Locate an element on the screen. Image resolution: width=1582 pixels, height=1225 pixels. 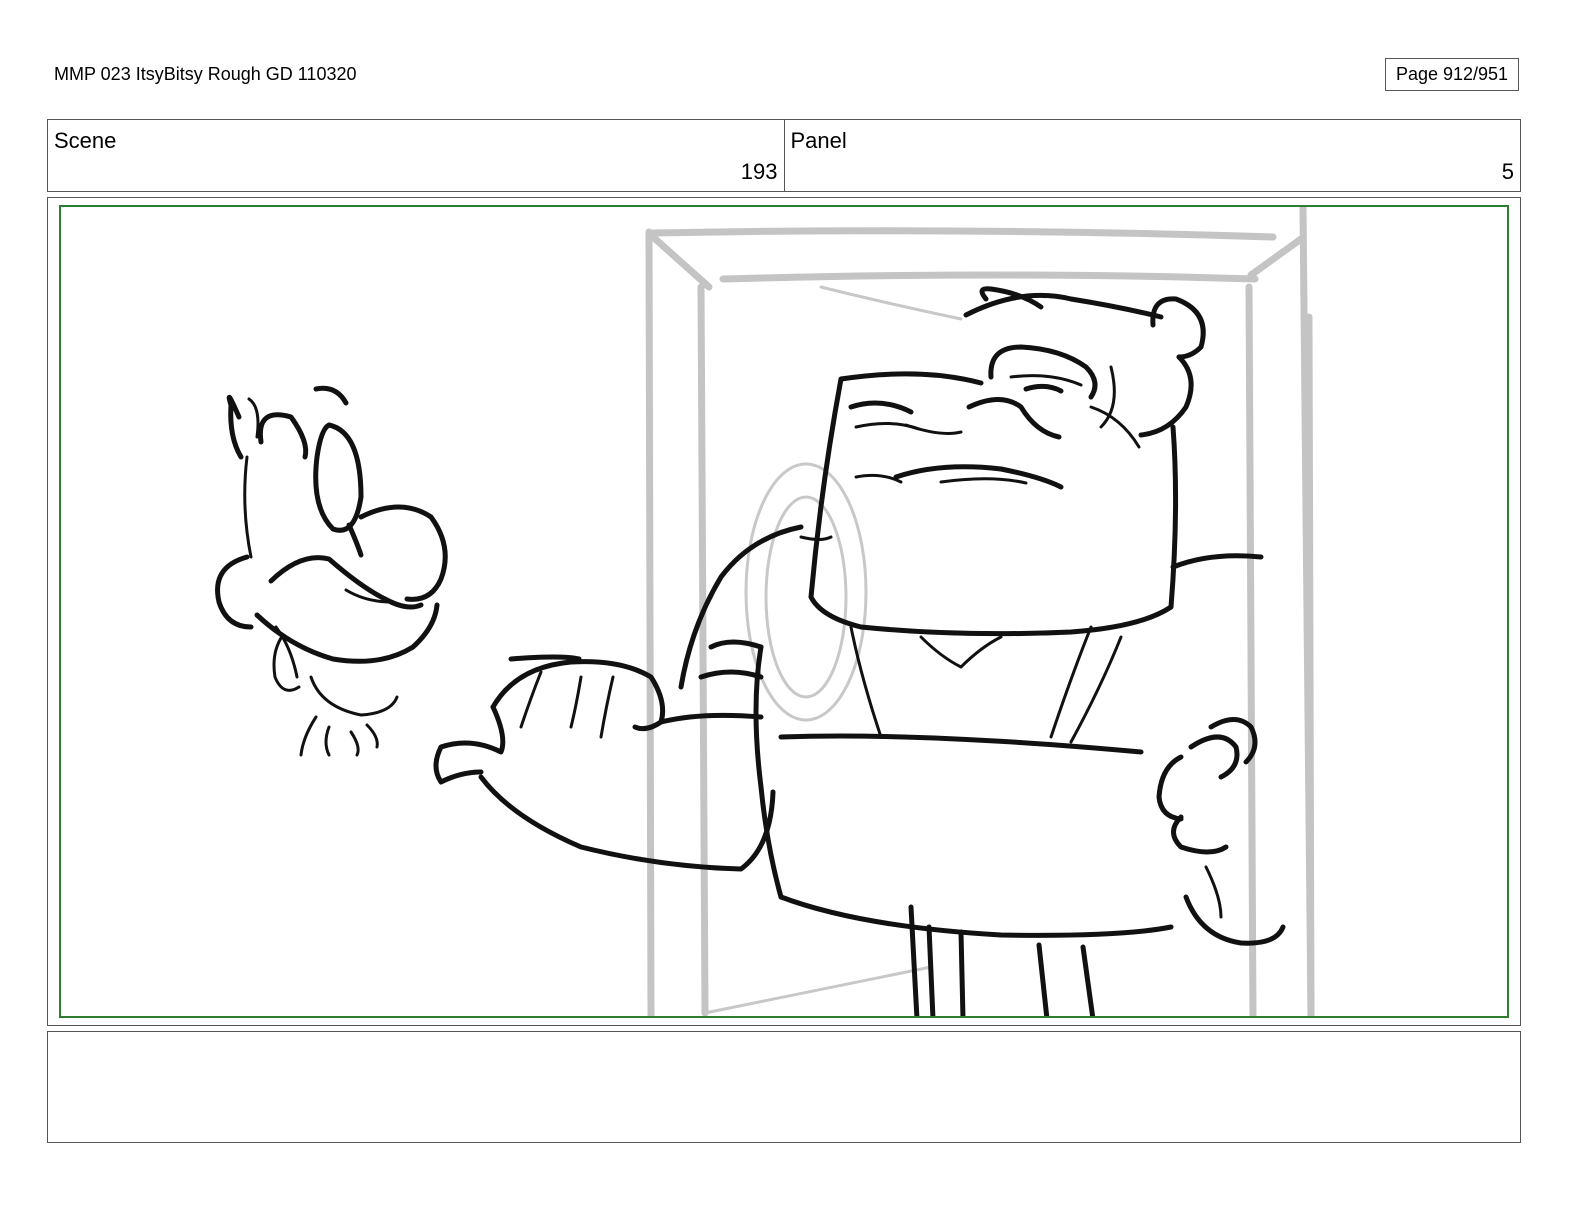
small-character-sketch is located at coordinates (331, 571).